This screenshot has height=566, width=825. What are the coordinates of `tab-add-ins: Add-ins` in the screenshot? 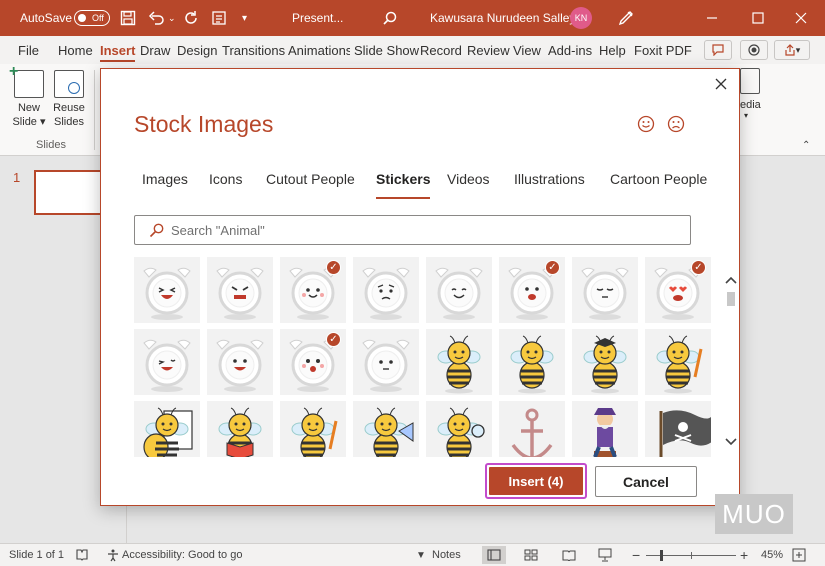 It's located at (570, 50).